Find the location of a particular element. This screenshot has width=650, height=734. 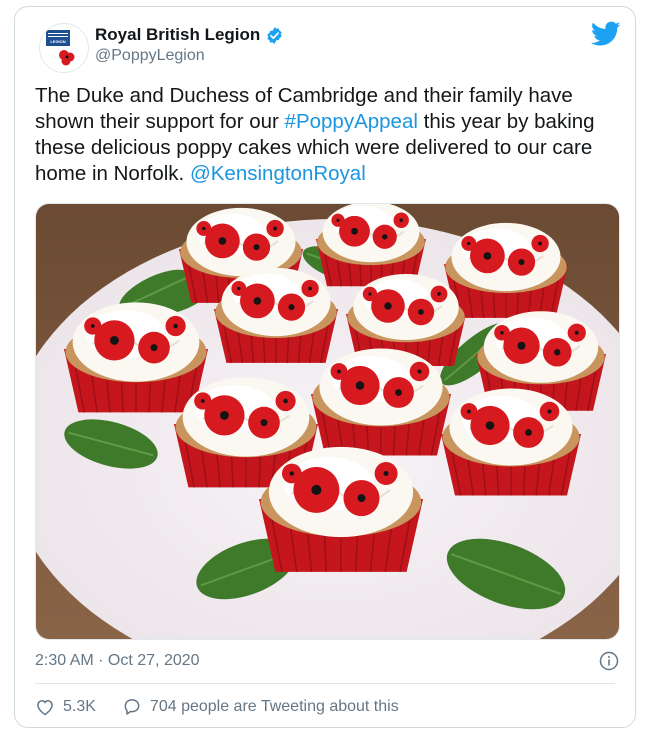

tweet-actions: 5.3K 704 people are Tweeting about this is located at coordinates (217, 707).